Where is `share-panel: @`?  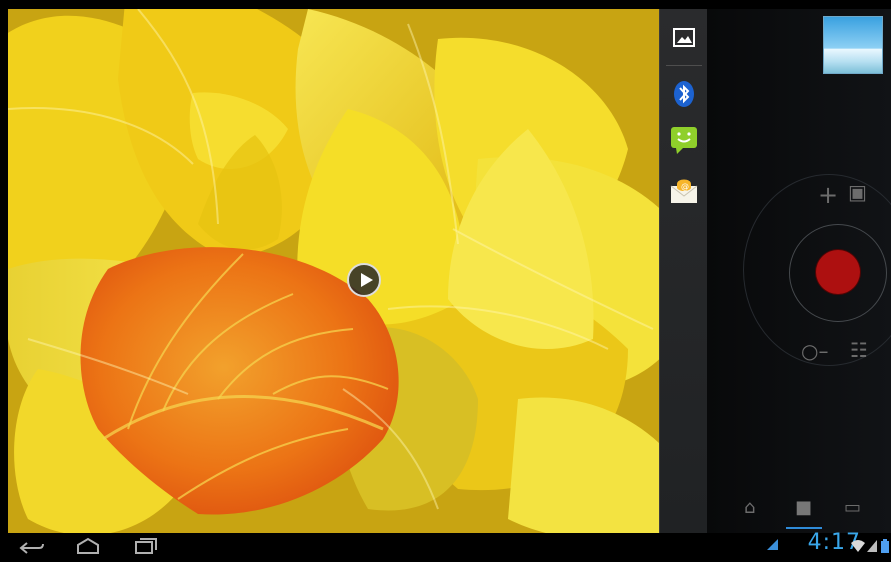 share-panel: @ is located at coordinates (683, 271).